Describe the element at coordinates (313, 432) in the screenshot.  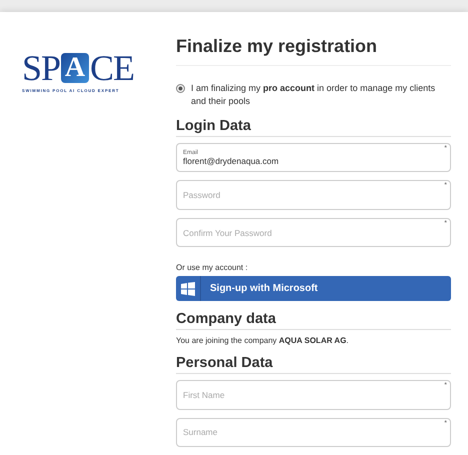
I see `field-text: Surname` at that location.